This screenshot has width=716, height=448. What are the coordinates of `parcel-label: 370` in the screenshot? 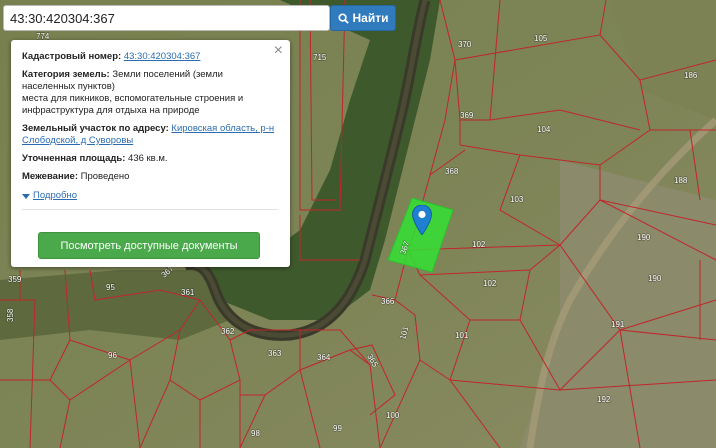 It's located at (465, 44).